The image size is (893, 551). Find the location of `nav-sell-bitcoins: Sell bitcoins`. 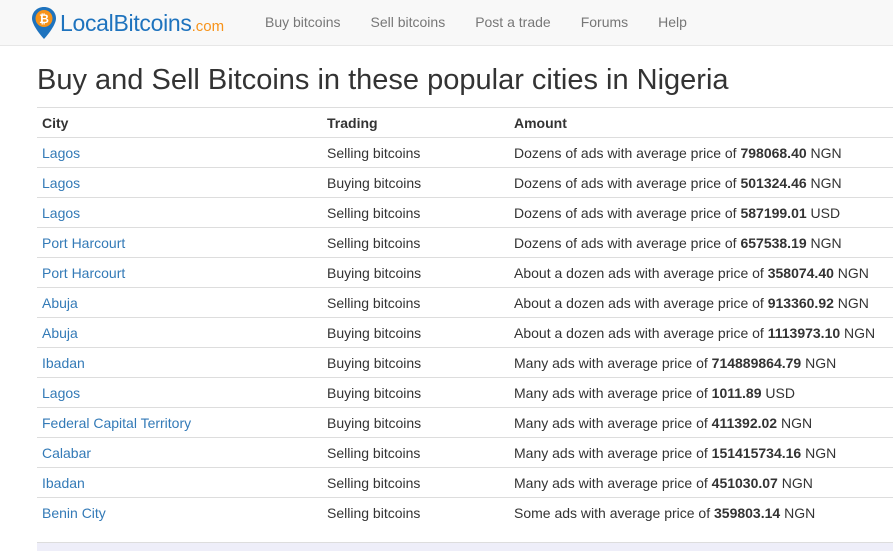

nav-sell-bitcoins: Sell bitcoins is located at coordinates (407, 22).